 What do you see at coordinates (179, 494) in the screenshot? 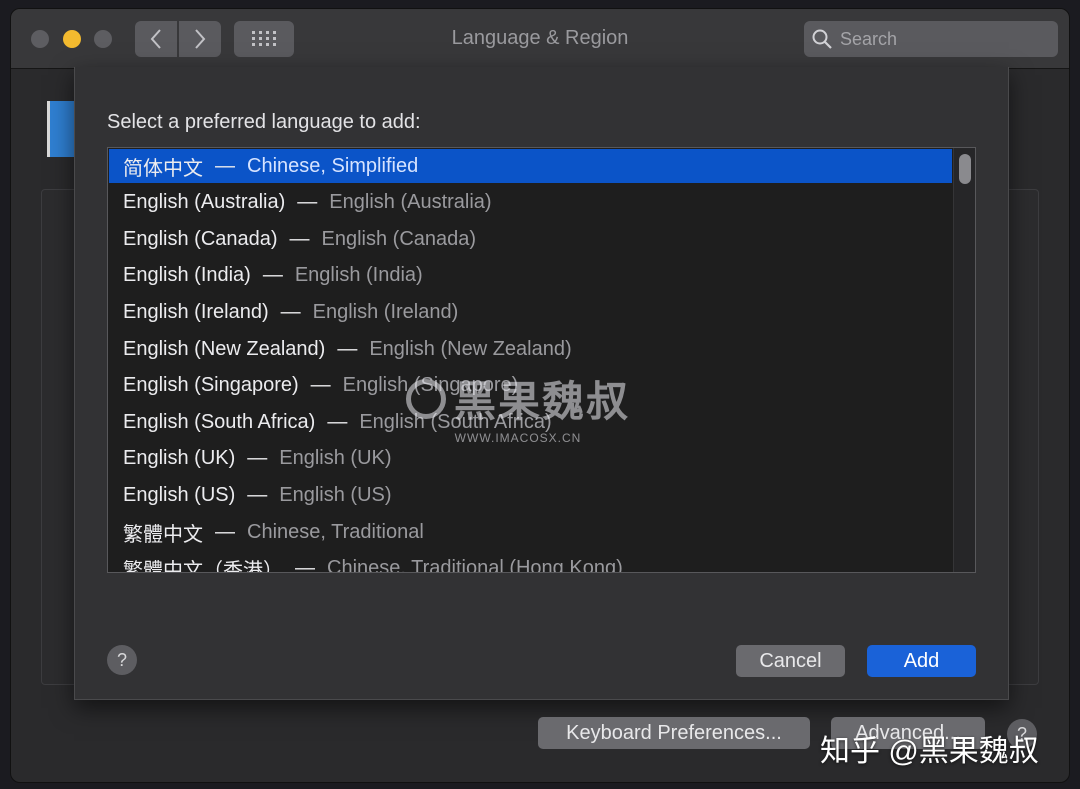
I see `language-native-name: English (US)` at bounding box center [179, 494].